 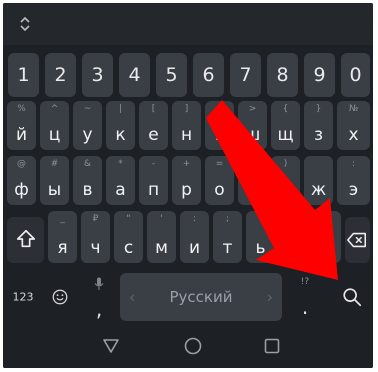 I want to click on key-label: с, so click(x=128, y=248).